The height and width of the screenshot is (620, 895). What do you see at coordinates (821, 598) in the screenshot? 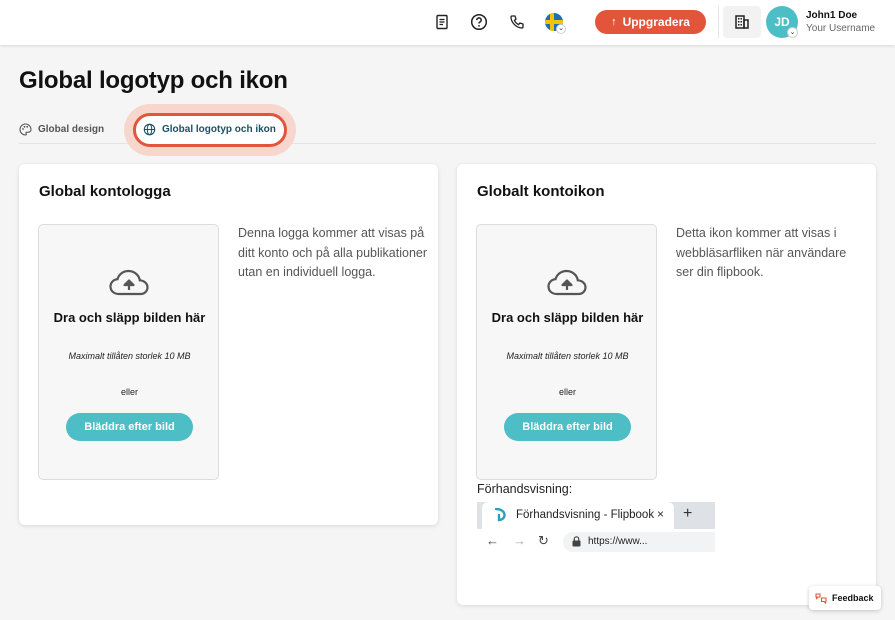
I see `feedback-icon` at bounding box center [821, 598].